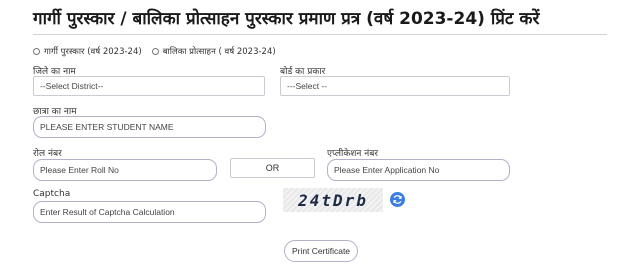 The width and height of the screenshot is (640, 273). I want to click on application-no-placeholder: Please Enter Application No, so click(387, 170).